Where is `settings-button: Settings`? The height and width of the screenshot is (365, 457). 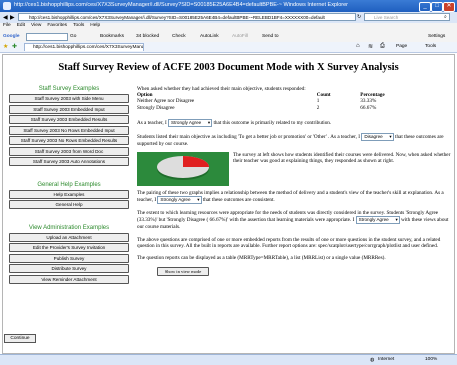 settings-button: Settings is located at coordinates (436, 36).